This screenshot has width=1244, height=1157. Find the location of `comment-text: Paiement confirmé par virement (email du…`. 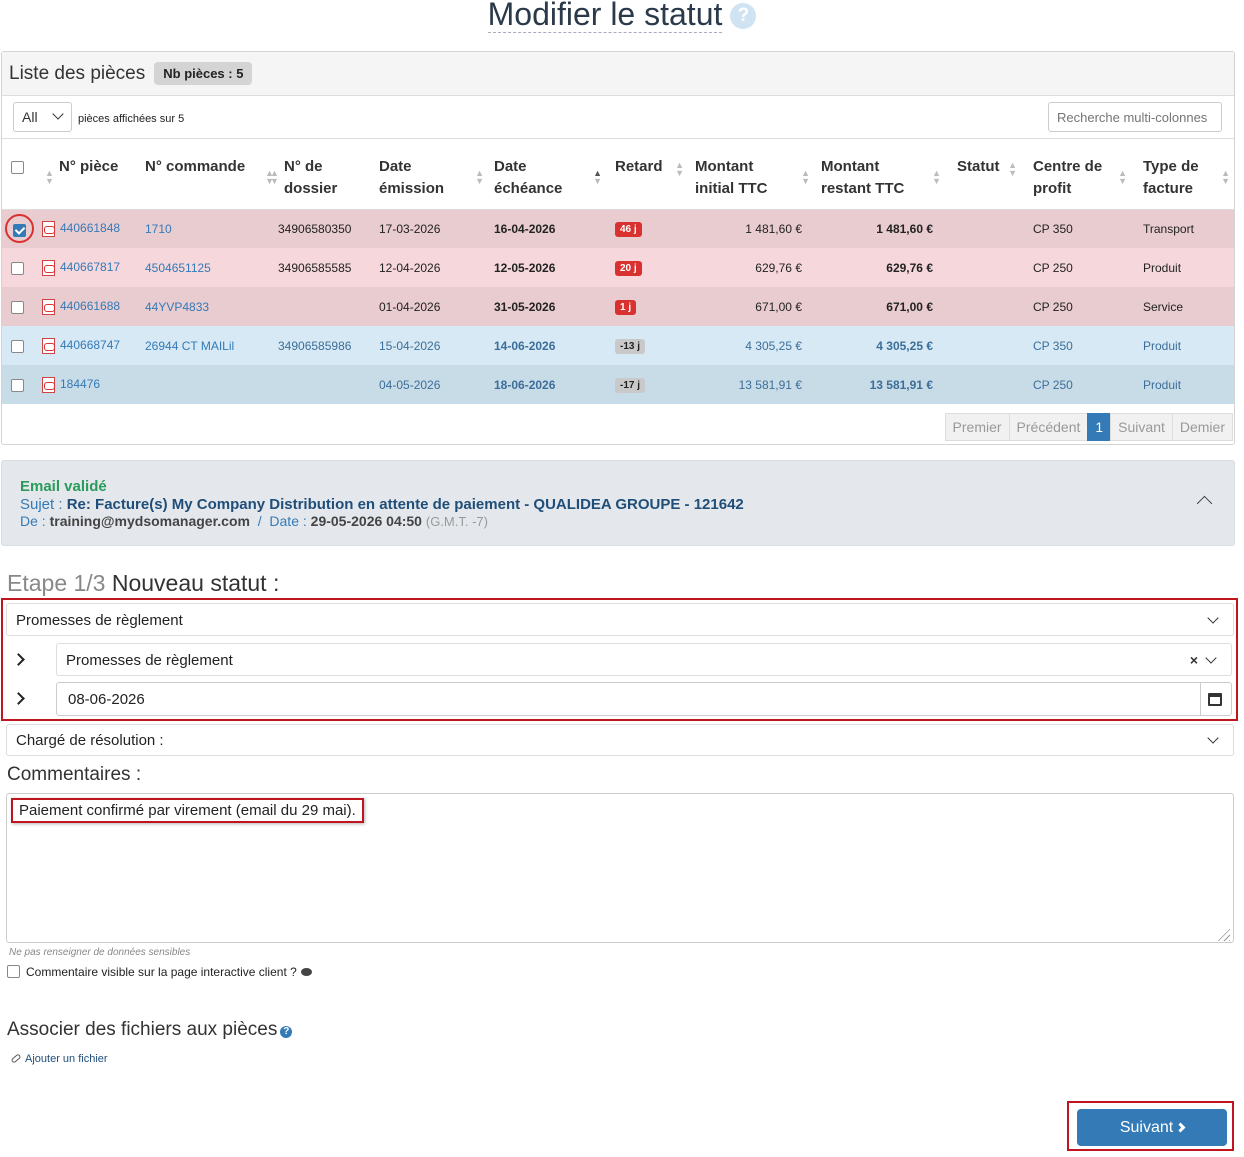

comment-text: Paiement confirmé par virement (email du… is located at coordinates (187, 810).